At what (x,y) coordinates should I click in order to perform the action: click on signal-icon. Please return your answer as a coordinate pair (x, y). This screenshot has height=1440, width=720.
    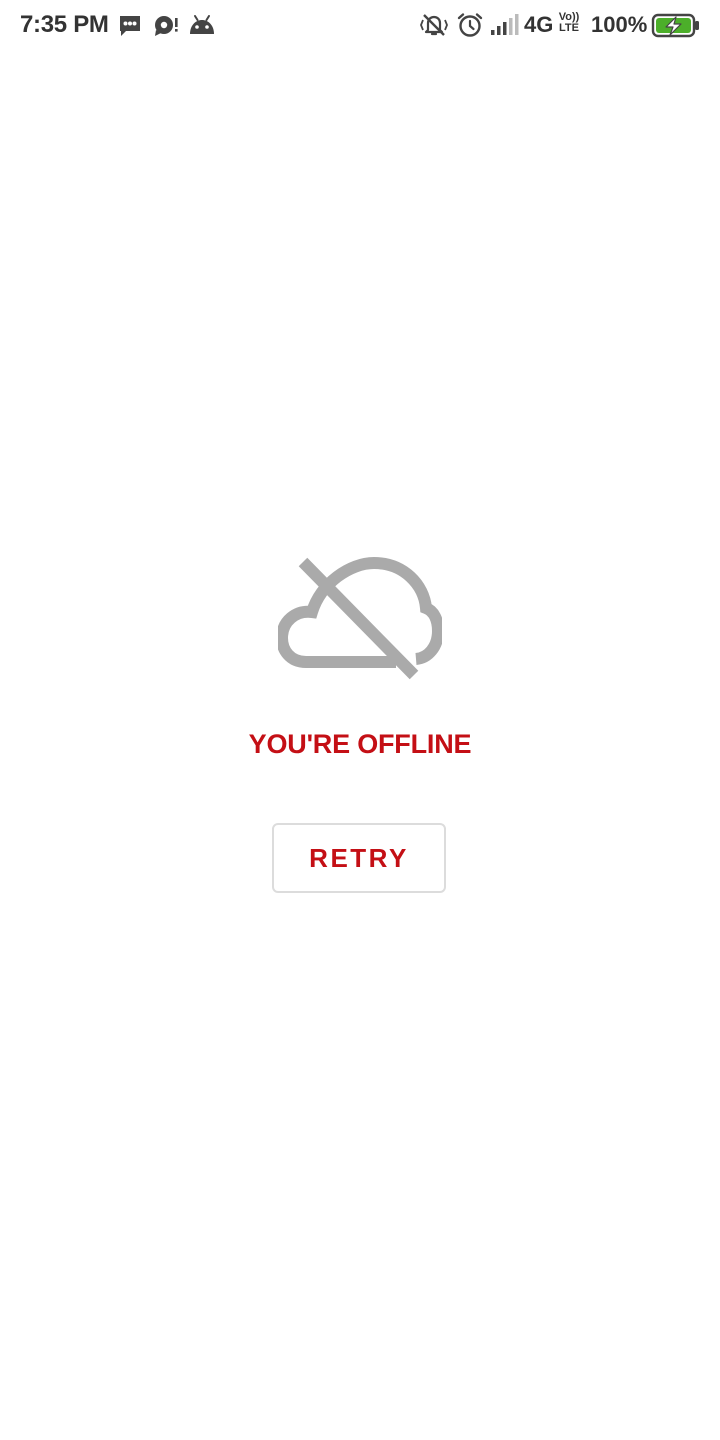
    Looking at the image, I should click on (505, 27).